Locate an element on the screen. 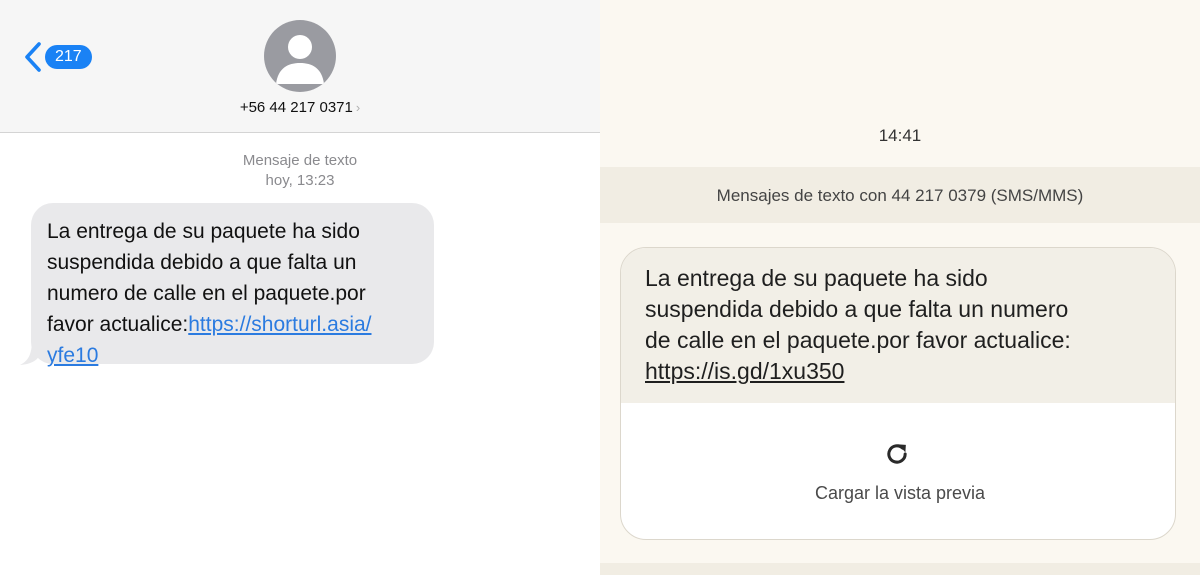 This screenshot has width=1200, height=575. message-text: suspendida debido a que falta un is located at coordinates (202, 262).